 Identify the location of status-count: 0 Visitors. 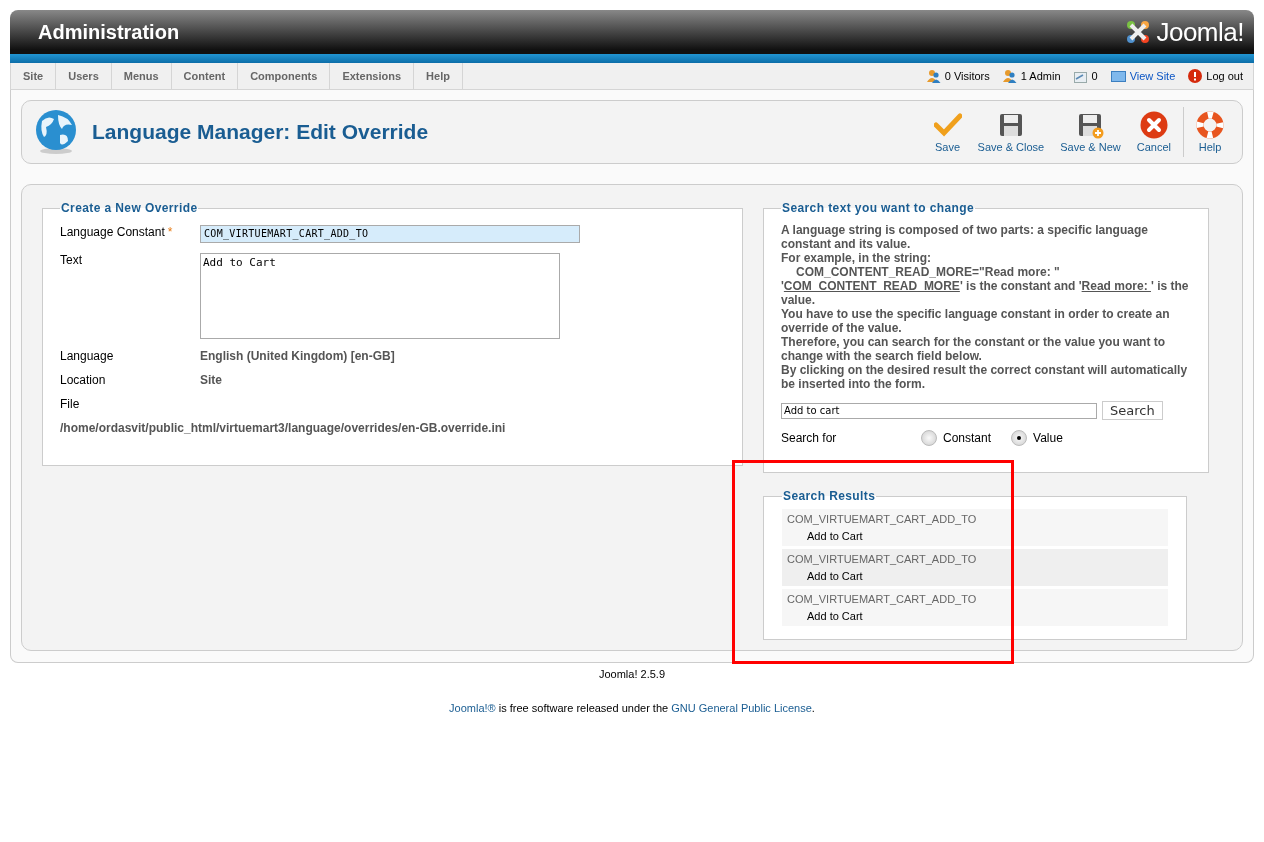
(967, 76).